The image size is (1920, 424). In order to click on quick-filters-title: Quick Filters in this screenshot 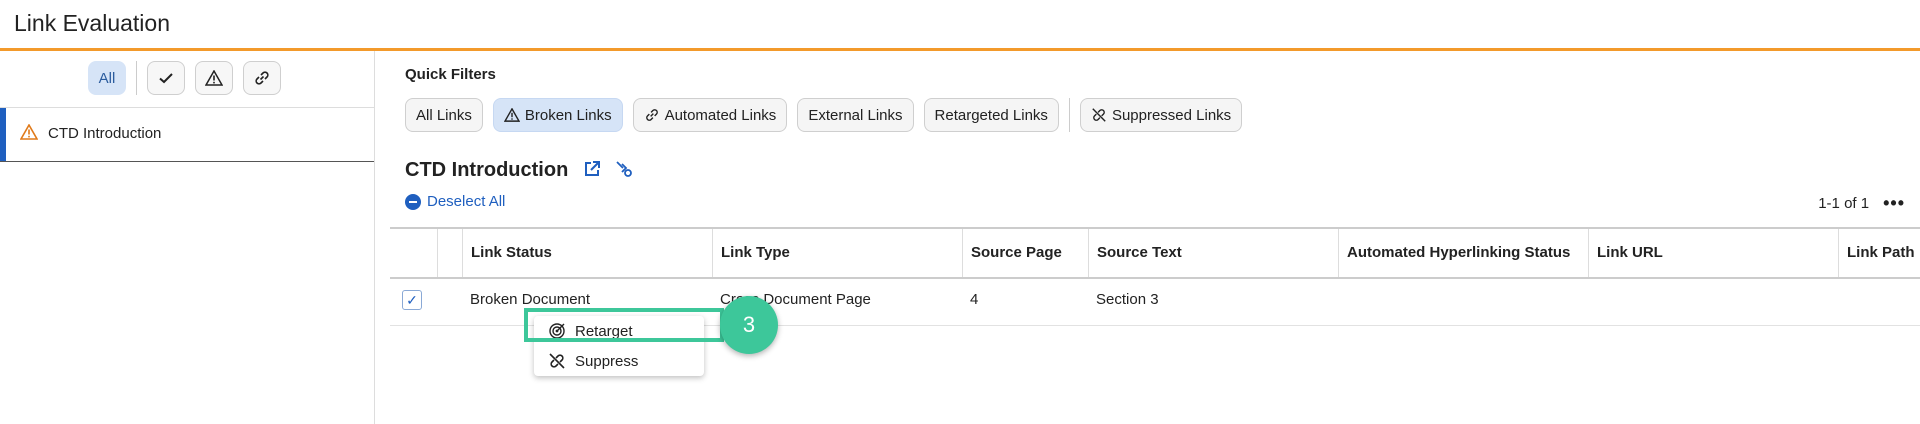, I will do `click(450, 74)`.